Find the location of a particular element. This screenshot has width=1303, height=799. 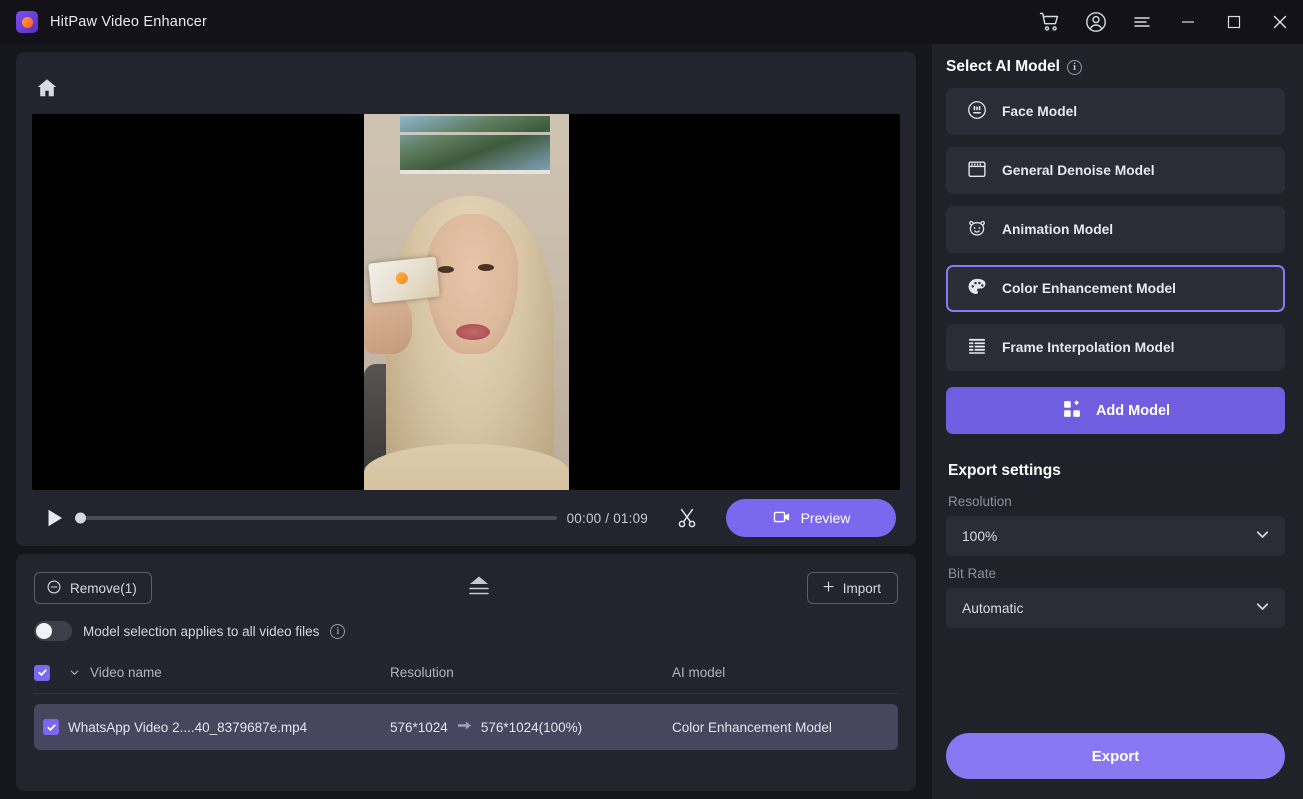

row-resolution-out: 576*1024(100%) is located at coordinates (531, 727).